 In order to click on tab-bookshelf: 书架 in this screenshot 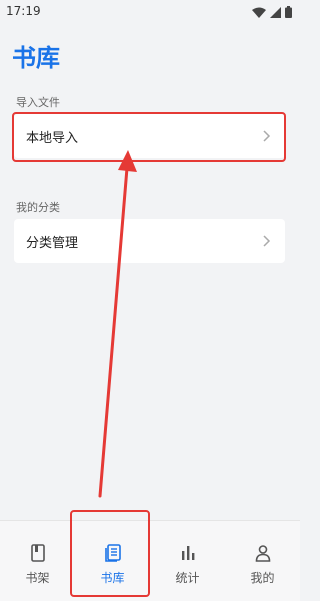, I will do `click(37, 561)`.